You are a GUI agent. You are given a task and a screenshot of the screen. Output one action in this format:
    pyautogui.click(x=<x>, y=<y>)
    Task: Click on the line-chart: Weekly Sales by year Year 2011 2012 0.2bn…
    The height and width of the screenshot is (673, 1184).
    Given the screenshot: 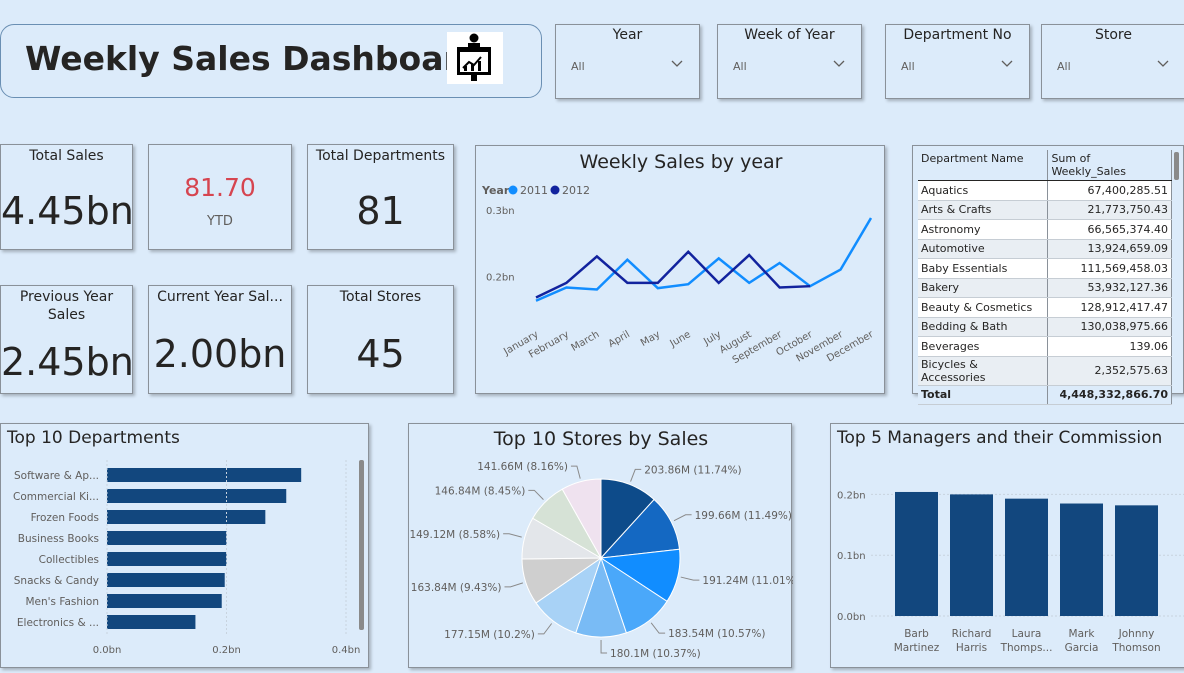 What is the action you would take?
    pyautogui.click(x=681, y=270)
    